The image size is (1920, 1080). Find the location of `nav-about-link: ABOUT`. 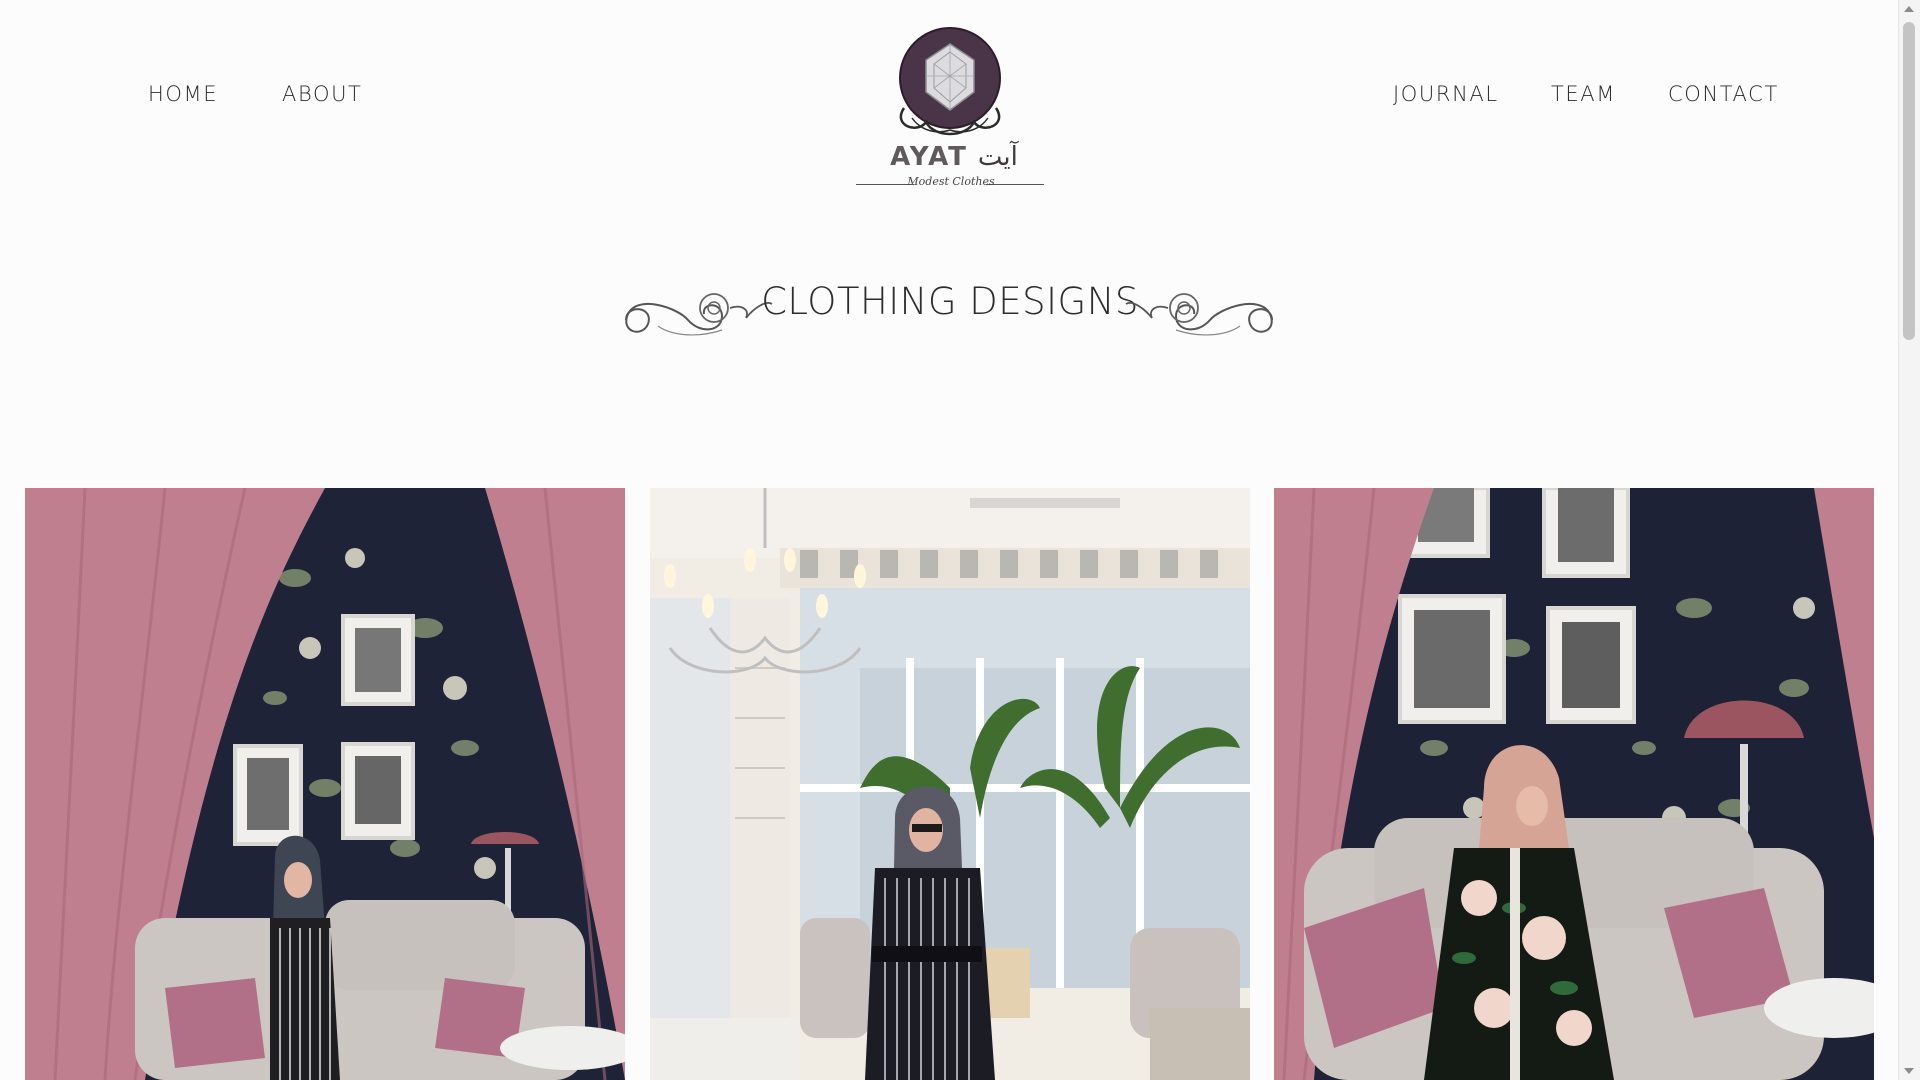

nav-about-link: ABOUT is located at coordinates (322, 94).